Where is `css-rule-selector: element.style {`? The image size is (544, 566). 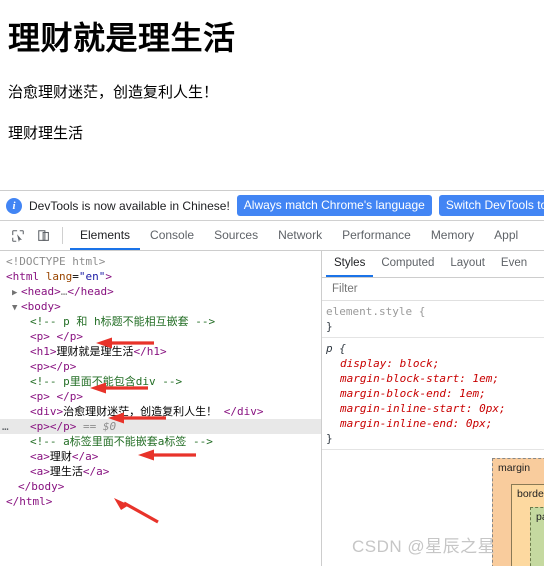
css-rule-selector: element.style { is located at coordinates (376, 311).